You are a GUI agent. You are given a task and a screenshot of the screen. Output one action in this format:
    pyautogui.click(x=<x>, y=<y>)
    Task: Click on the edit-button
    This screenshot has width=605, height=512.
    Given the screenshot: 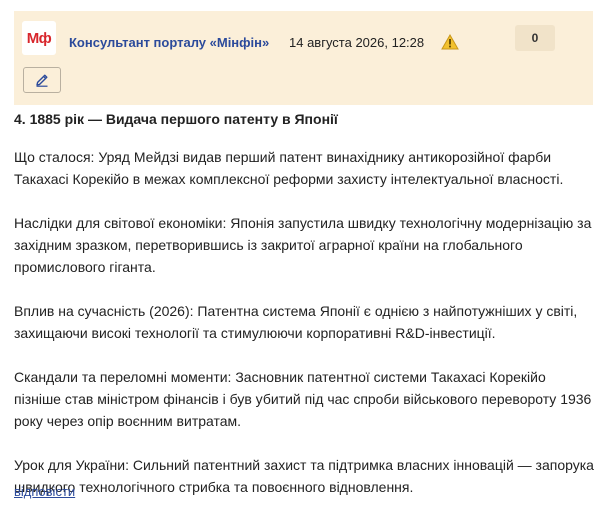 What is the action you would take?
    pyautogui.click(x=42, y=80)
    